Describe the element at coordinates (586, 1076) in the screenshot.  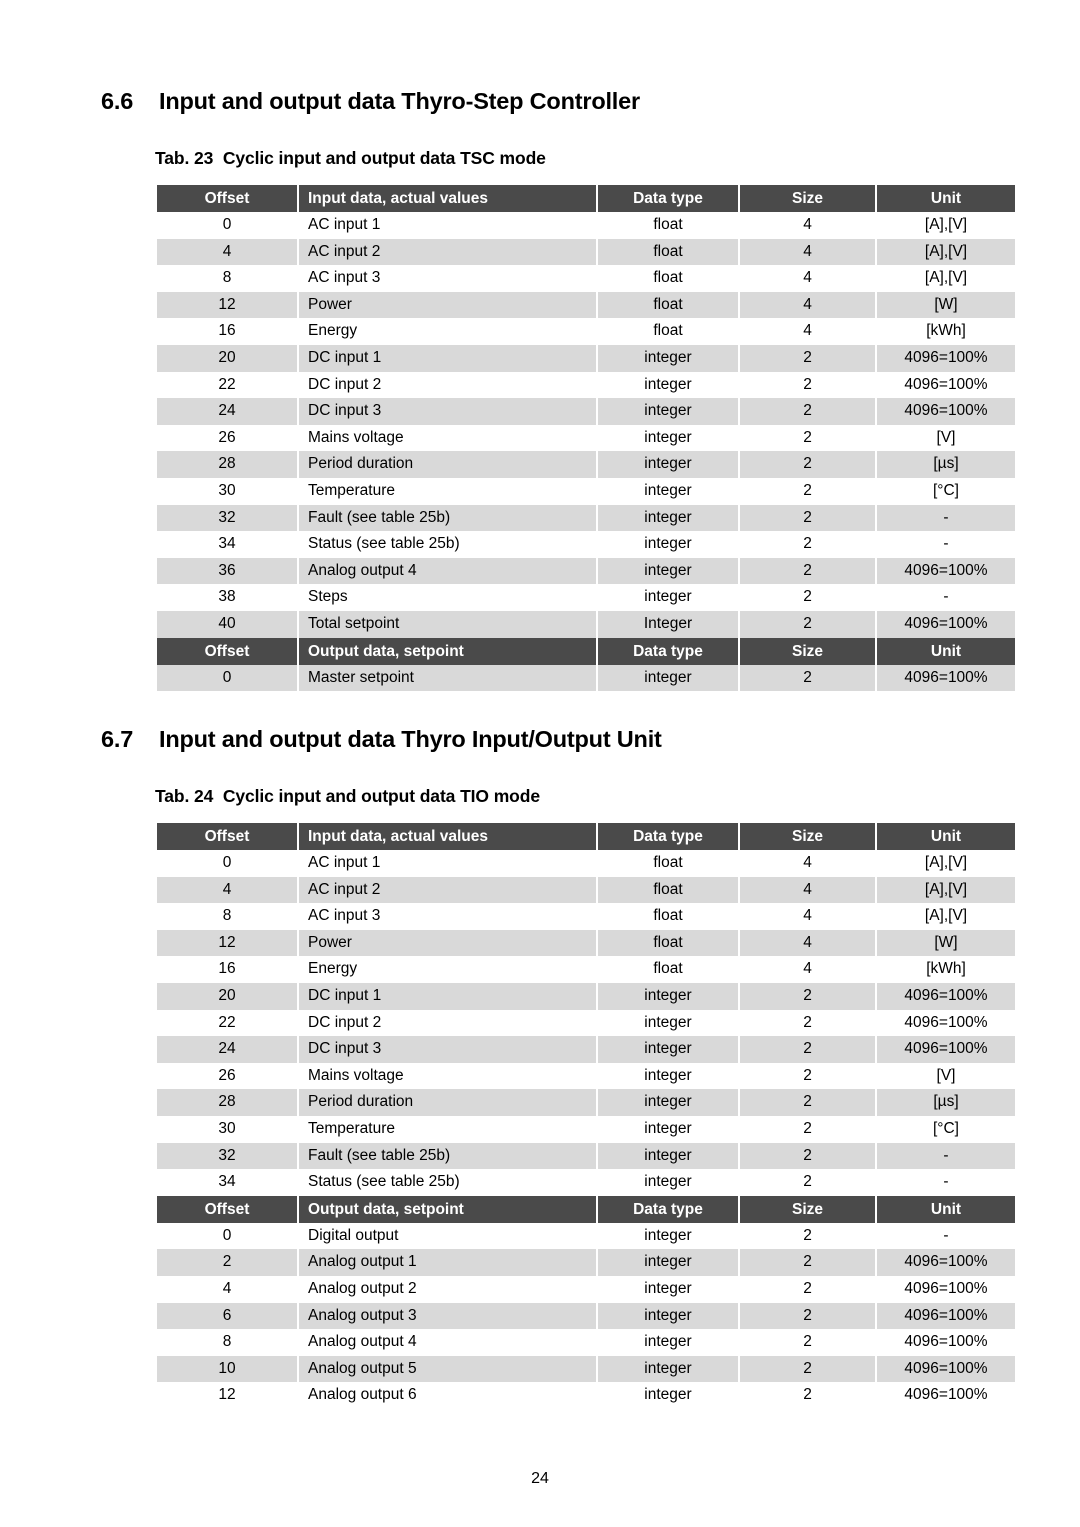
I see `table-row: 26 Mains voltage integer 2 [V]` at that location.